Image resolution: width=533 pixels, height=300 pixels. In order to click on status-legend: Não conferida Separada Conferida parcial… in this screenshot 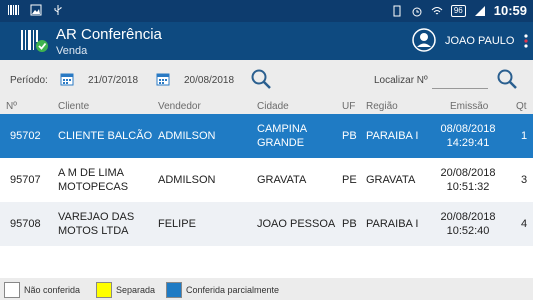, I will do `click(266, 289)`.